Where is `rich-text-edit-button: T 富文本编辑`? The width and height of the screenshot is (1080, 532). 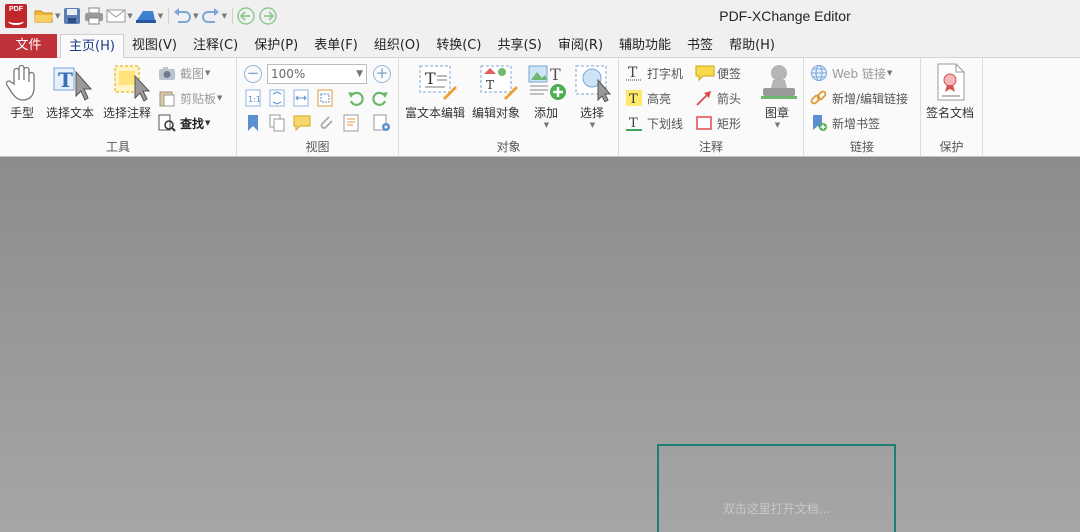 rich-text-edit-button: T 富文本编辑 is located at coordinates (435, 91).